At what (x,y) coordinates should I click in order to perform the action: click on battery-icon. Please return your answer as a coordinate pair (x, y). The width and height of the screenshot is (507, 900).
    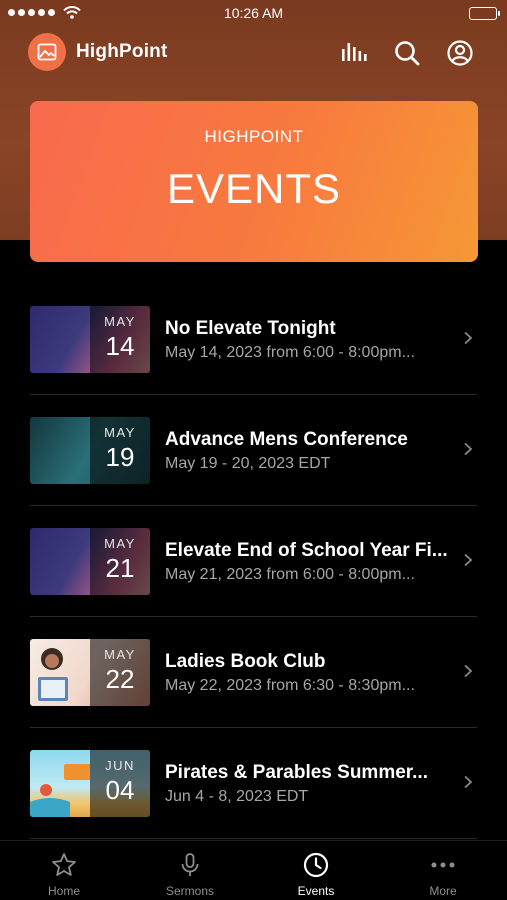
    Looking at the image, I should click on (484, 13).